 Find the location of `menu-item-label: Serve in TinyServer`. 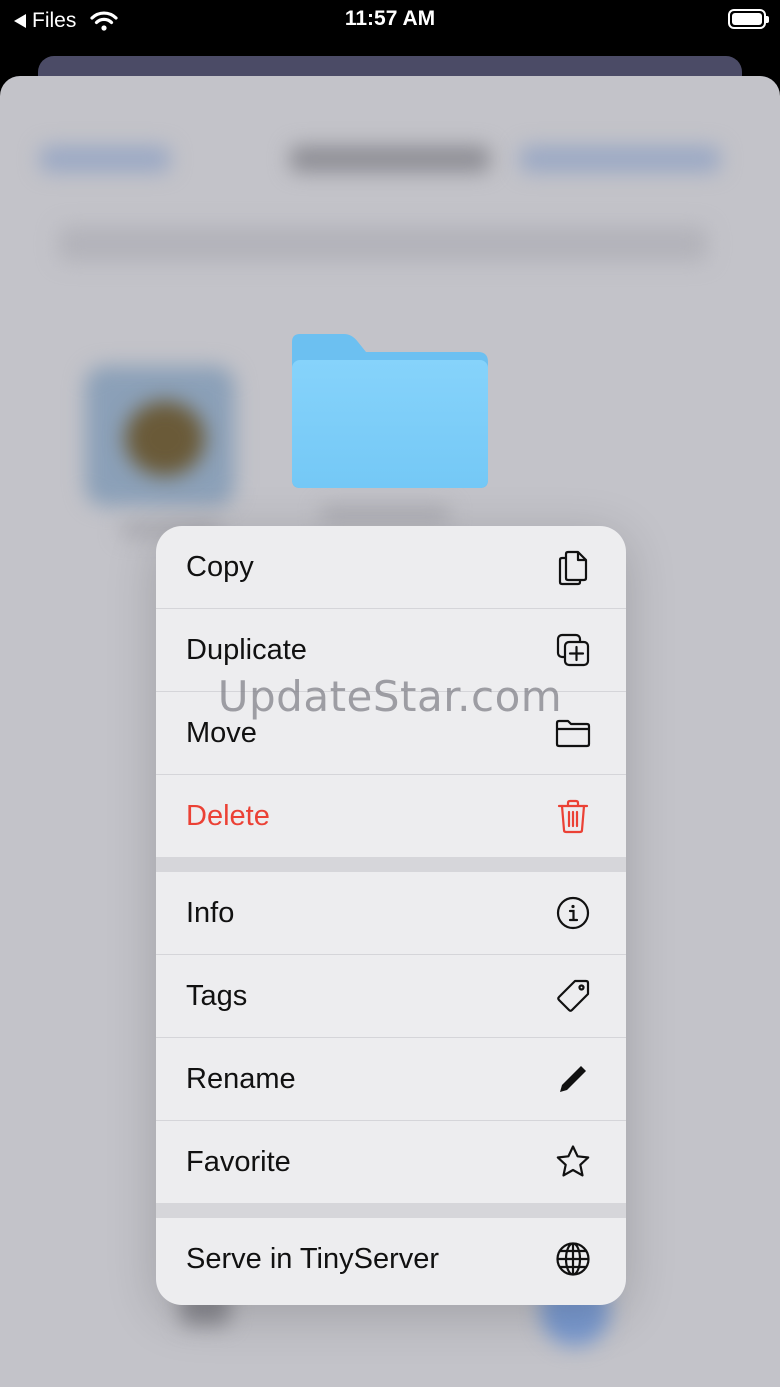

menu-item-label: Serve in TinyServer is located at coordinates (313, 1258).